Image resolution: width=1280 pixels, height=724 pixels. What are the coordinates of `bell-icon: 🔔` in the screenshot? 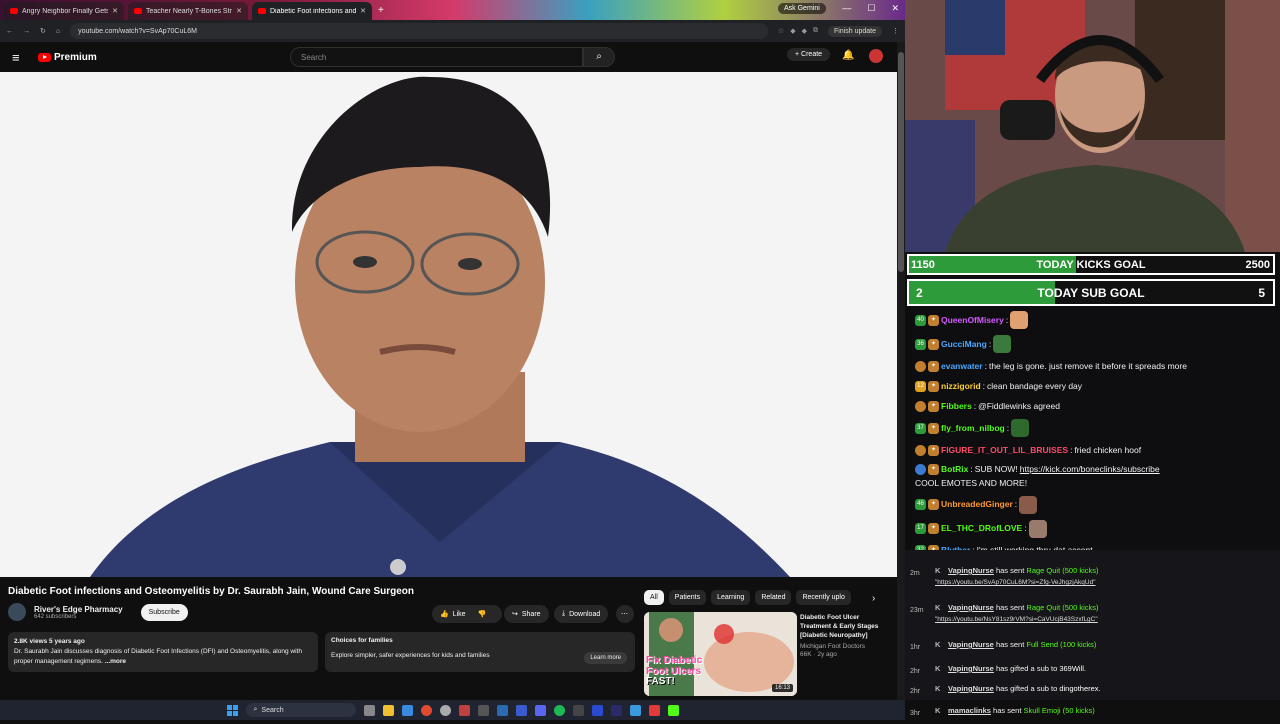 It's located at (848, 55).